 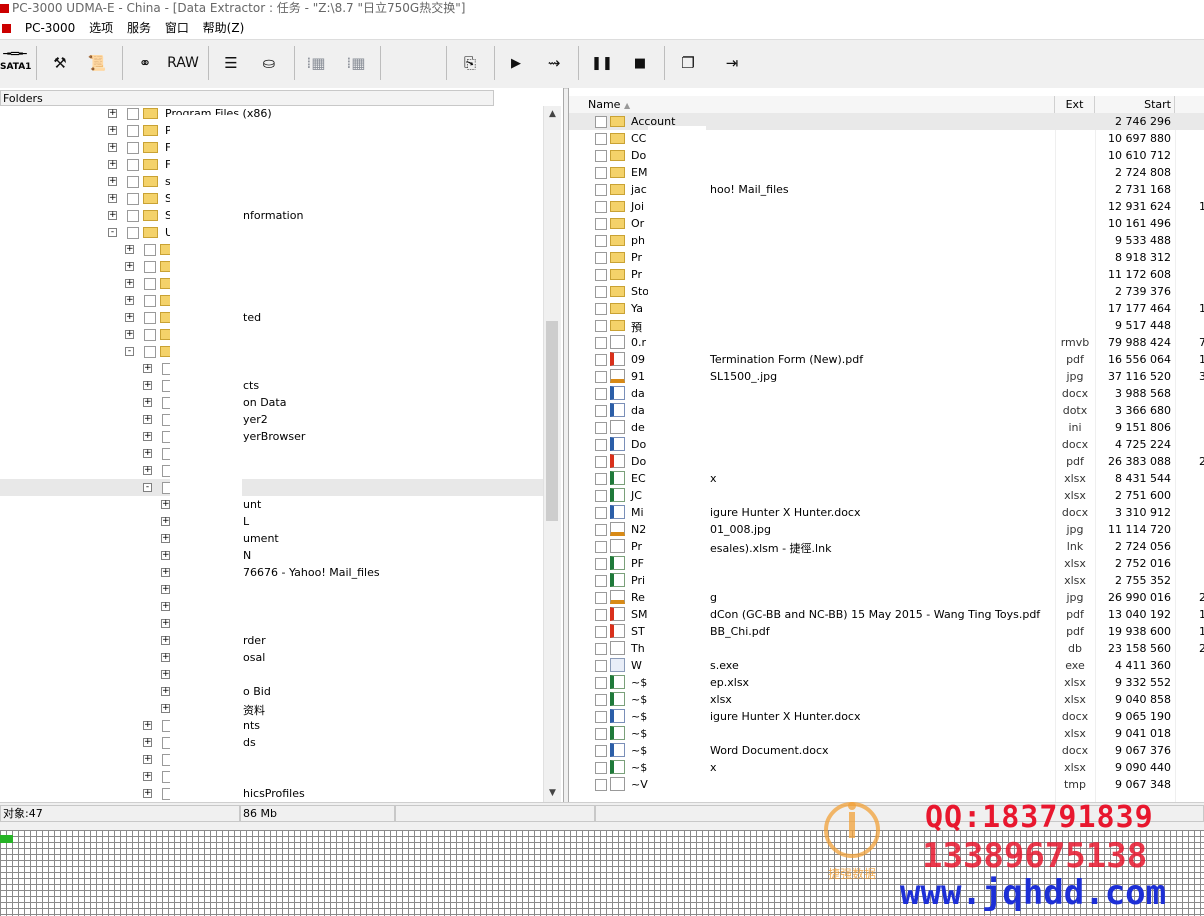 I want to click on raw-button: RAW, so click(x=183, y=63).